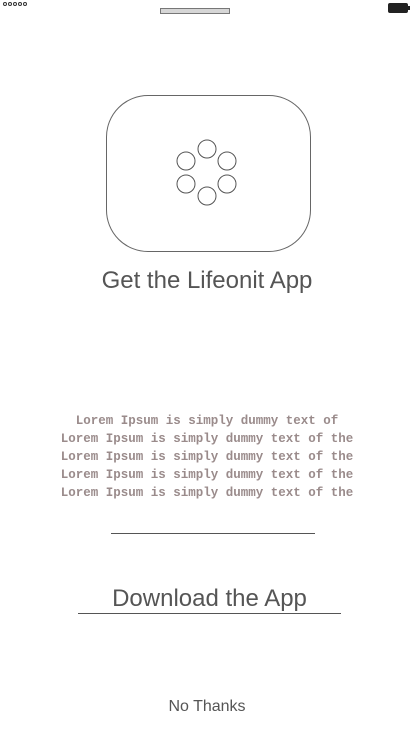  I want to click on status-bar, so click(207, 10).